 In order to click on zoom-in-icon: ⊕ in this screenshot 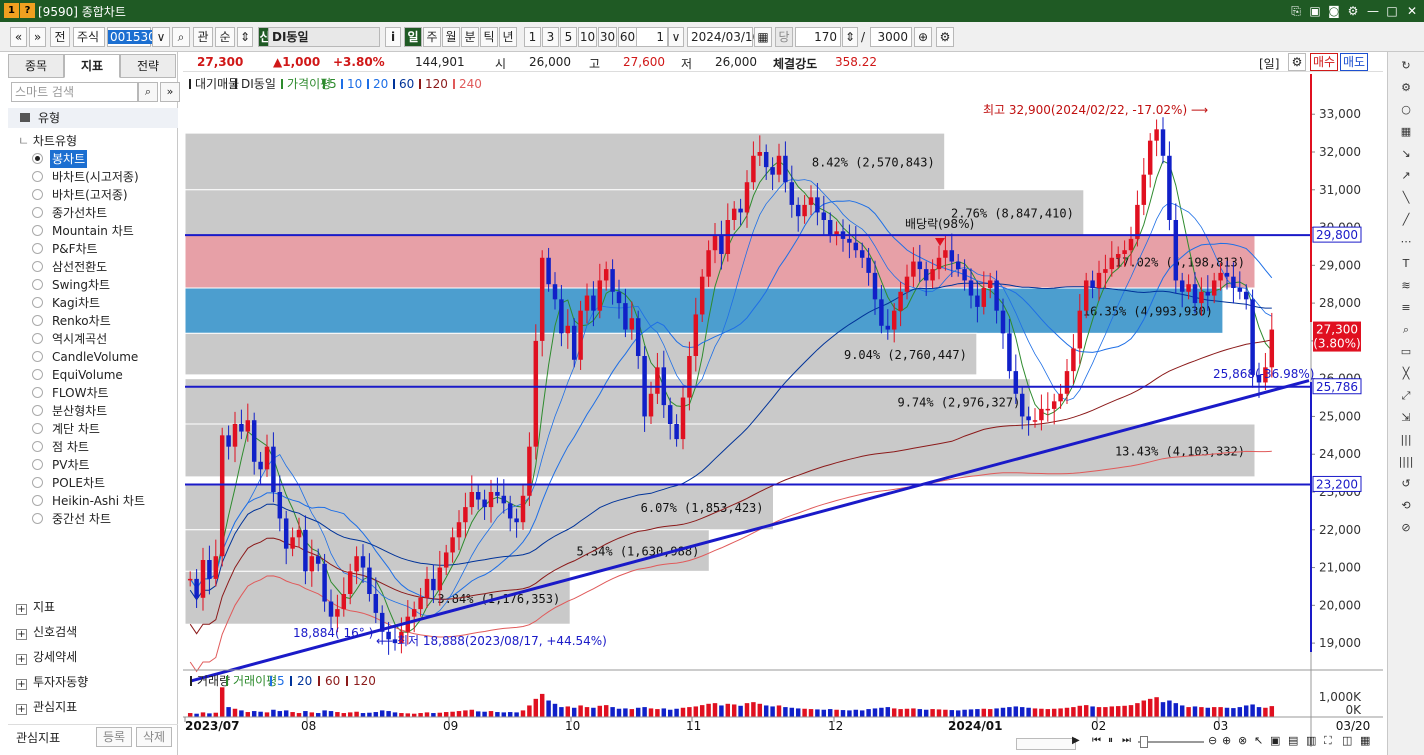, I will do `click(923, 37)`.